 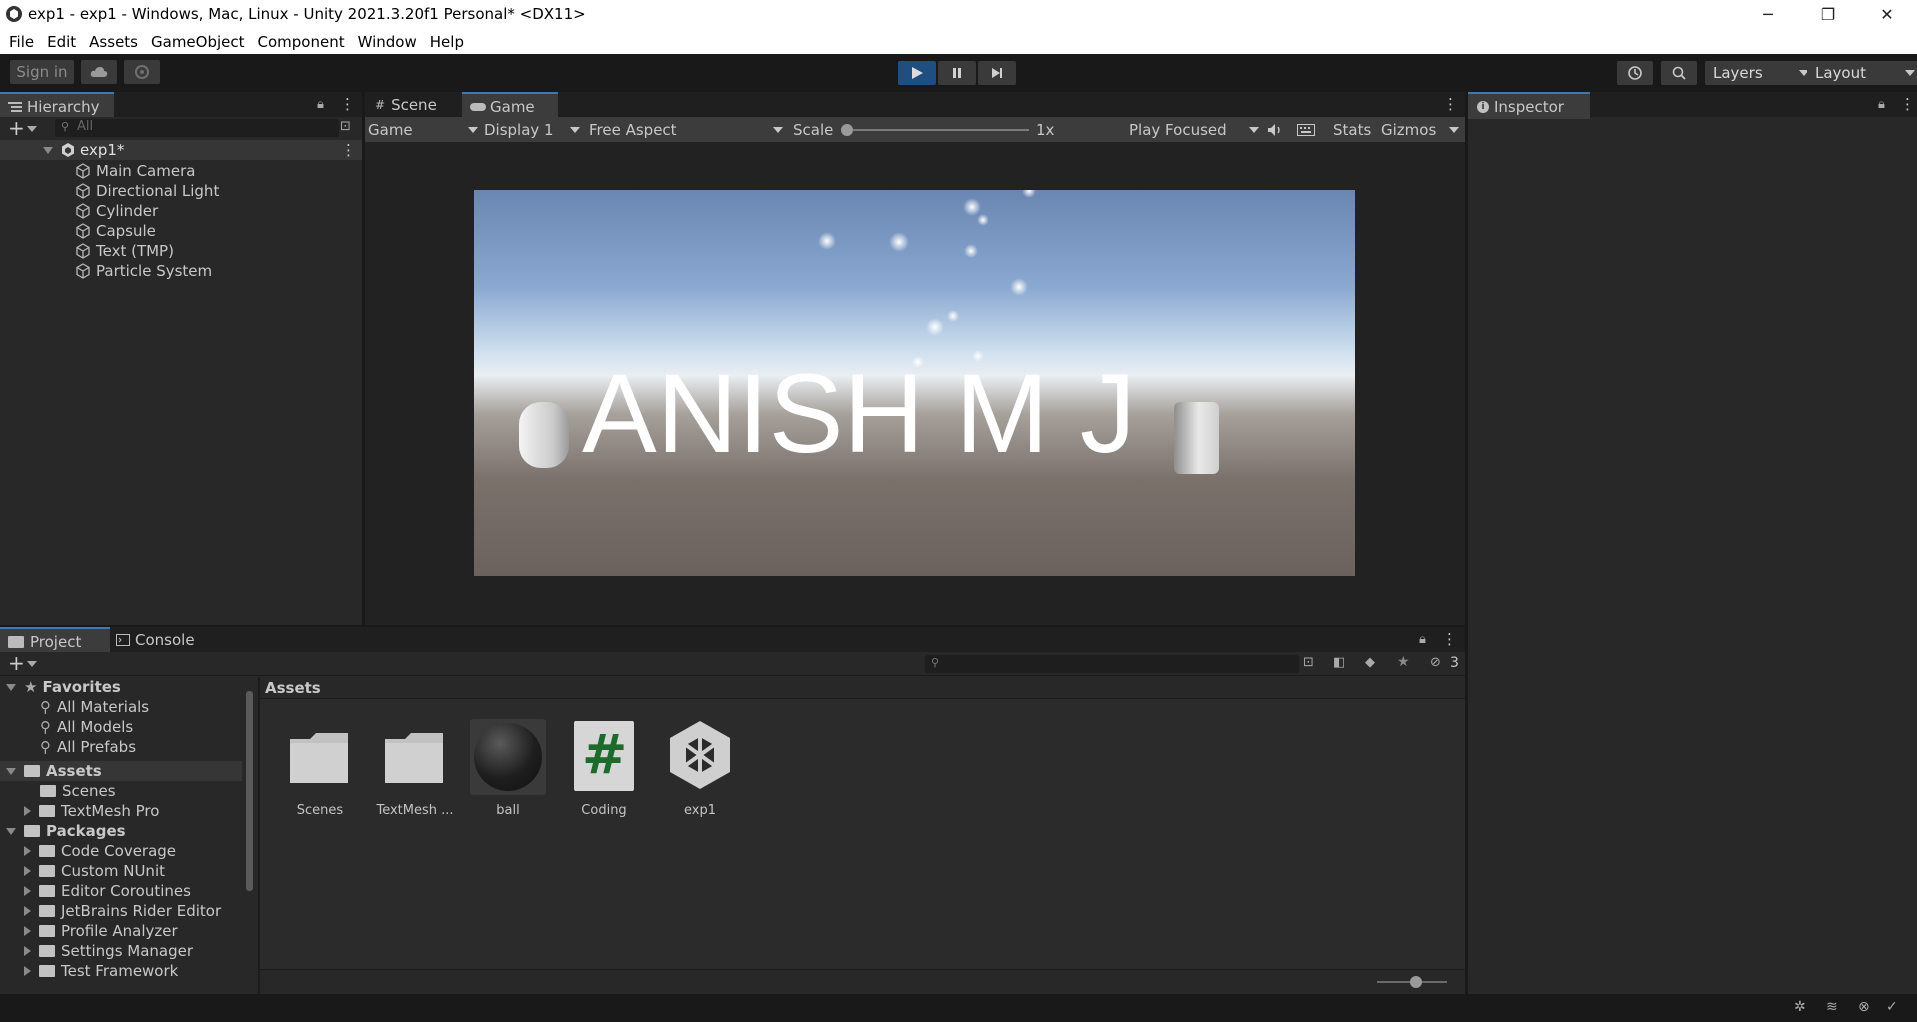 I want to click on package-test-framework: Test Framework, so click(x=101, y=971).